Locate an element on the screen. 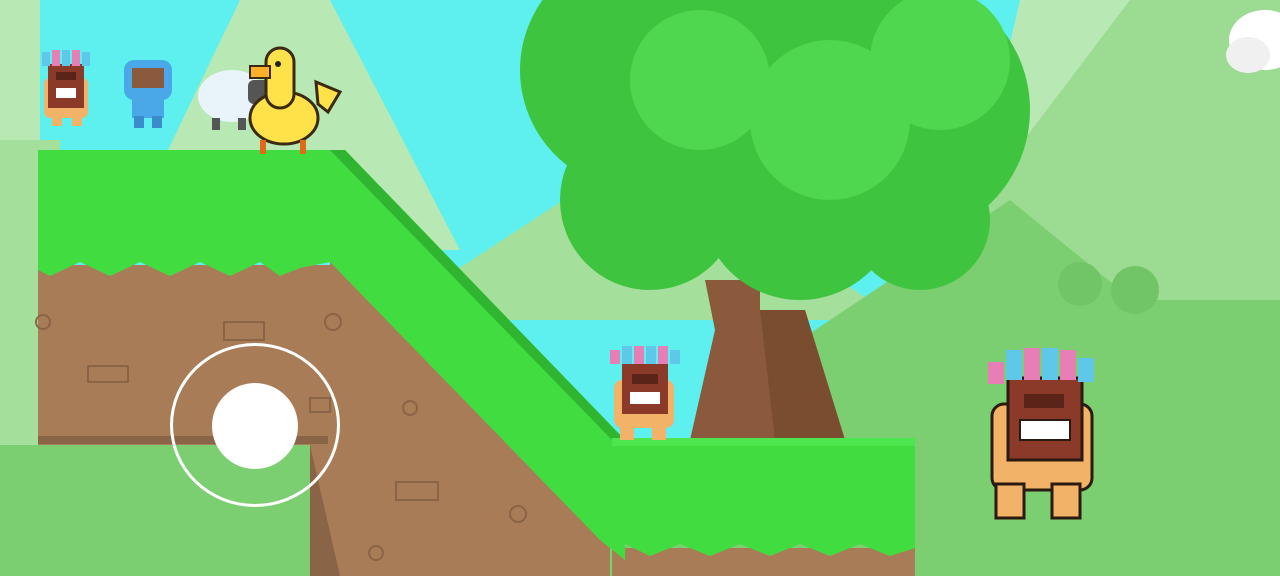 This screenshot has width=1280, height=576. character-blue-astronaut is located at coordinates (148, 94).